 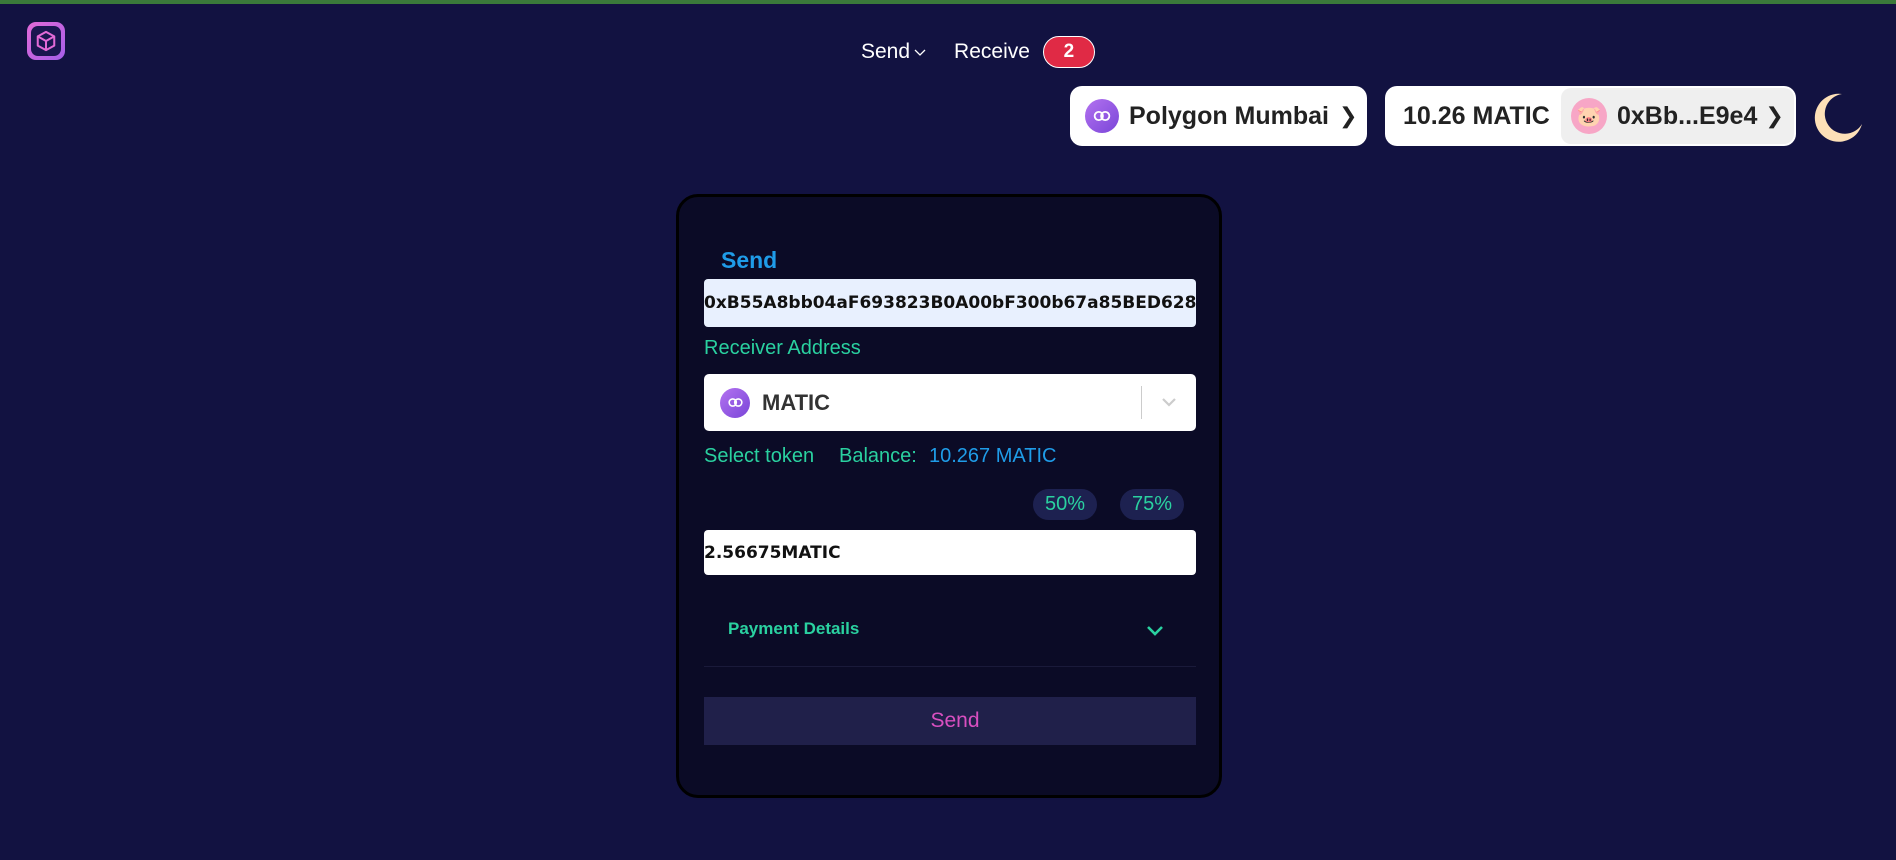 What do you see at coordinates (950, 721) in the screenshot?
I see `send-button: Send` at bounding box center [950, 721].